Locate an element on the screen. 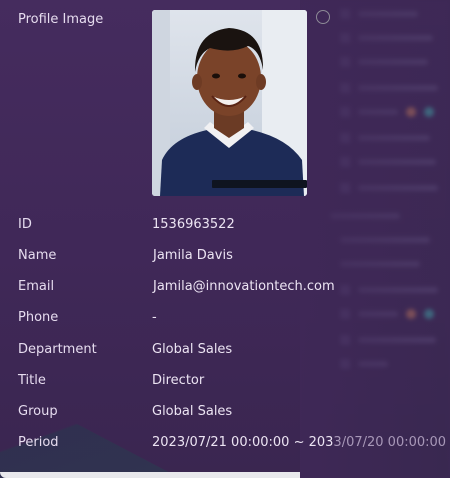 The width and height of the screenshot is (450, 478). email-label: Email is located at coordinates (36, 286).